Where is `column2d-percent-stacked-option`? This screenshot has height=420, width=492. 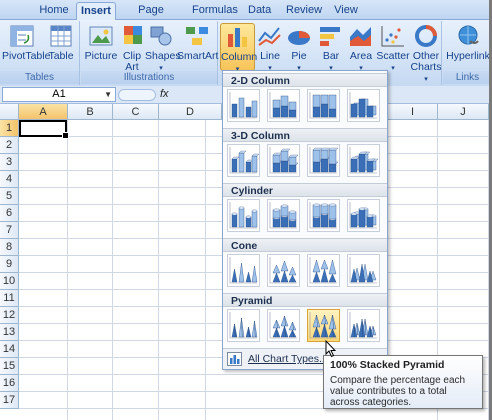 column2d-percent-stacked-option is located at coordinates (323, 105).